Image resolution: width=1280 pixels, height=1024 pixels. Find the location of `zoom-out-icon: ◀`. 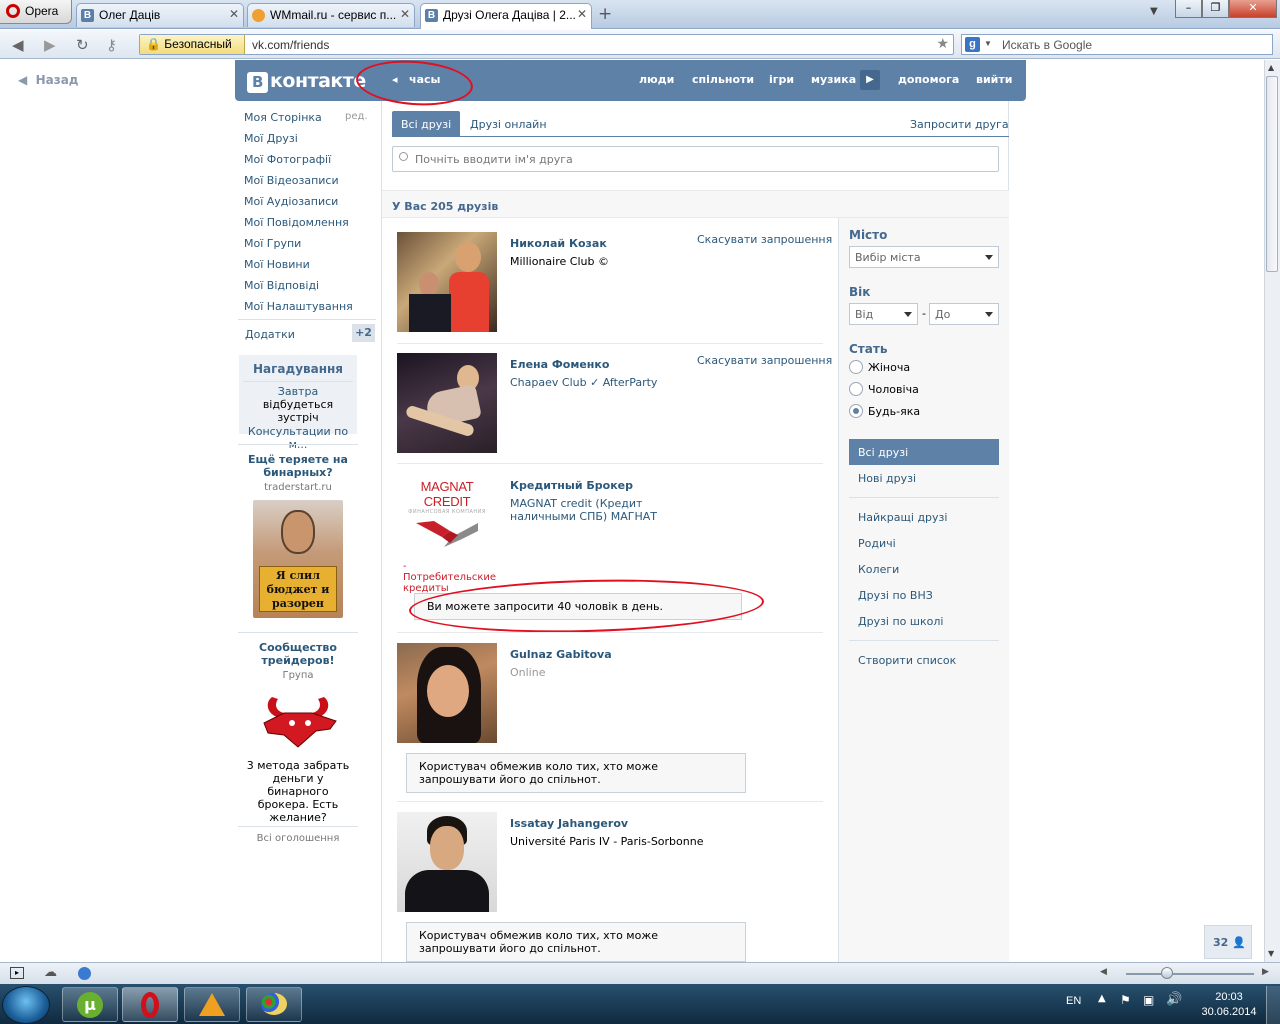

zoom-out-icon: ◀ is located at coordinates (1103, 972).